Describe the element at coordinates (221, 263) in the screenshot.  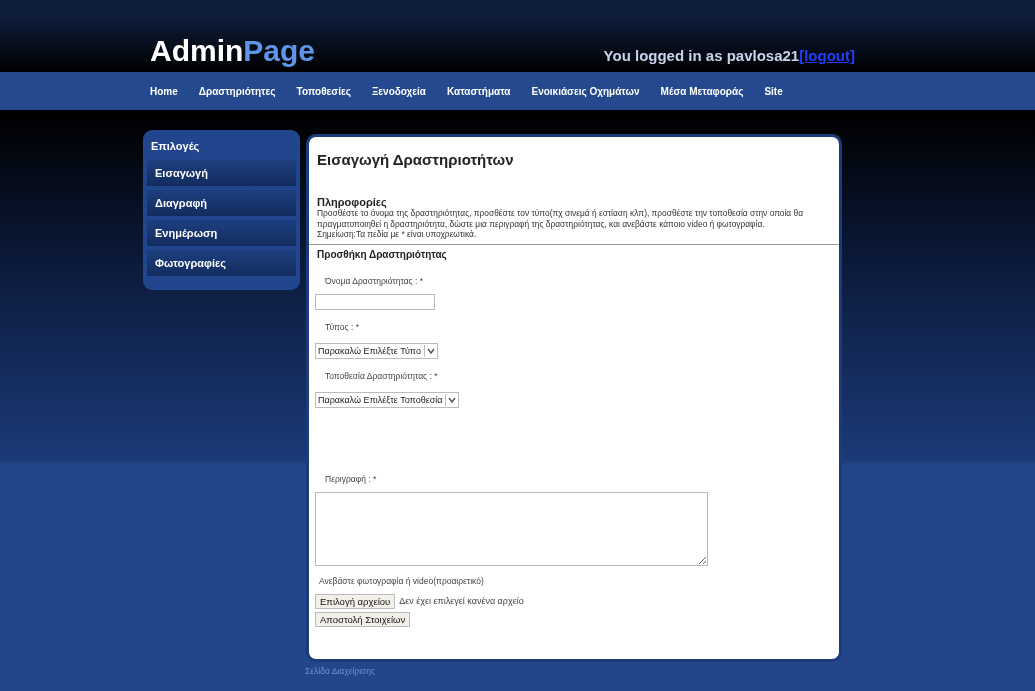
I see `sidebar-item: Φωτογραφίες` at that location.